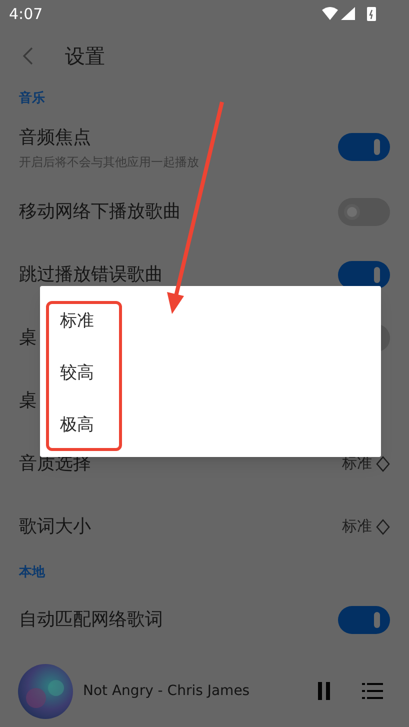 This screenshot has width=409, height=727. I want to click on dialog-option: 极高, so click(210, 426).